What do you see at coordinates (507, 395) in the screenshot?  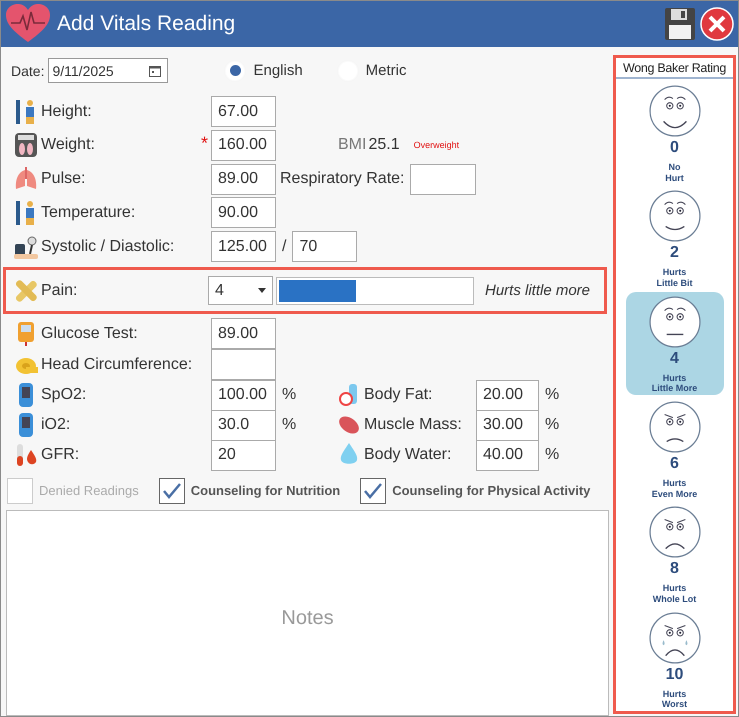 I see `input-field: 20.00` at bounding box center [507, 395].